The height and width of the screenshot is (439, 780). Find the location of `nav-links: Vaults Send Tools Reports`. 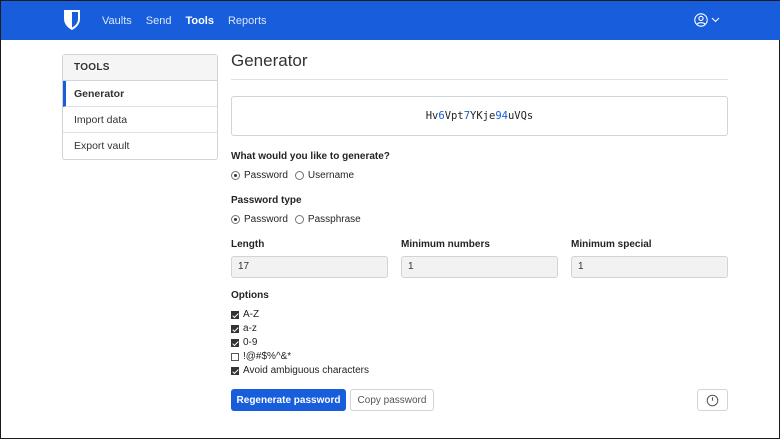

nav-links: Vaults Send Tools Reports is located at coordinates (191, 20).